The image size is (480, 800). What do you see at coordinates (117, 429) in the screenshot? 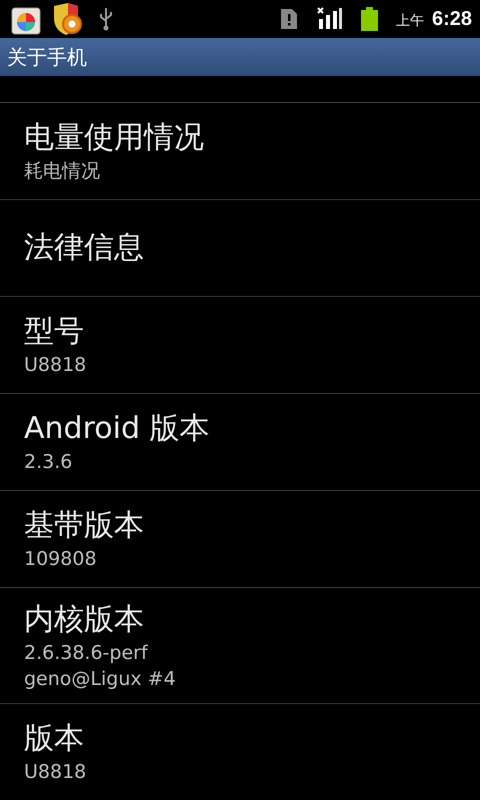
I see `item-title: Android 版本` at bounding box center [117, 429].